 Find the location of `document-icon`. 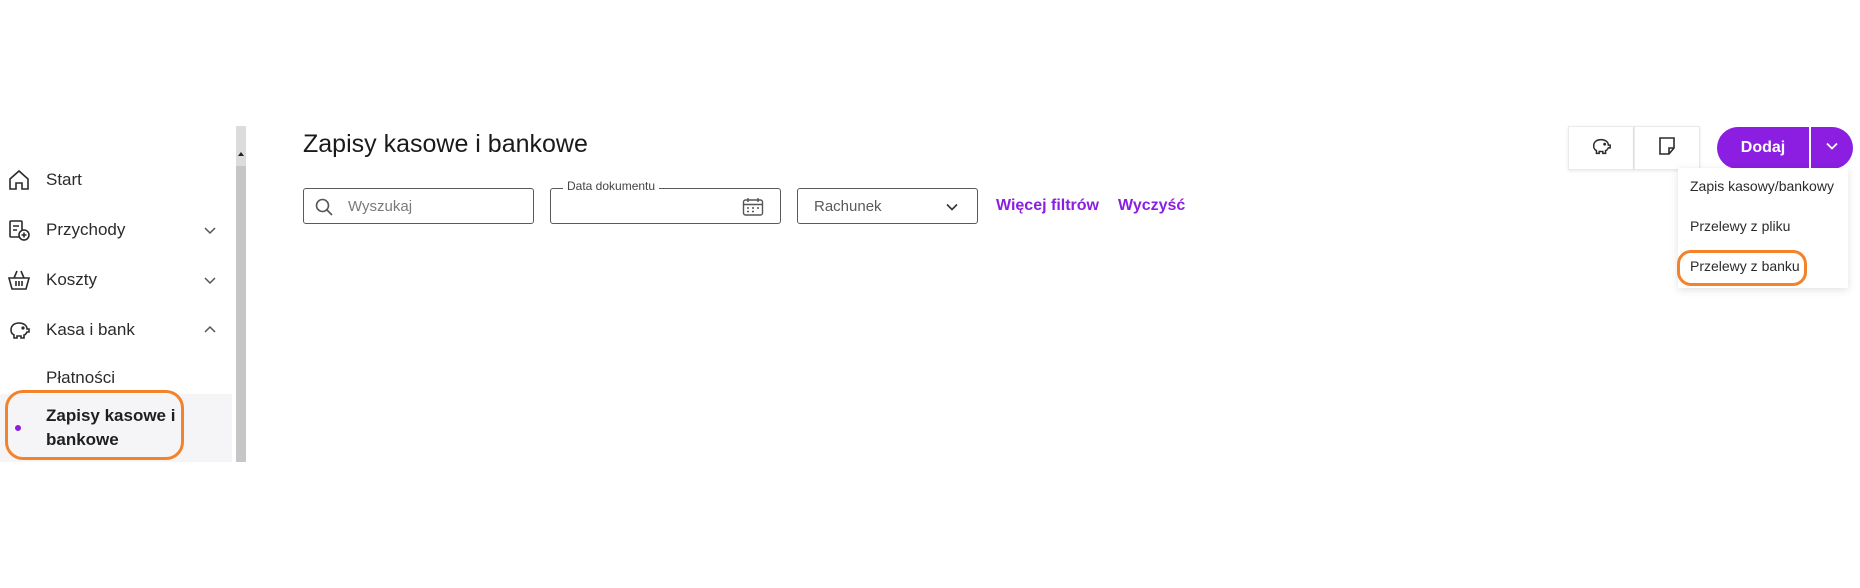

document-icon is located at coordinates (1667, 148).